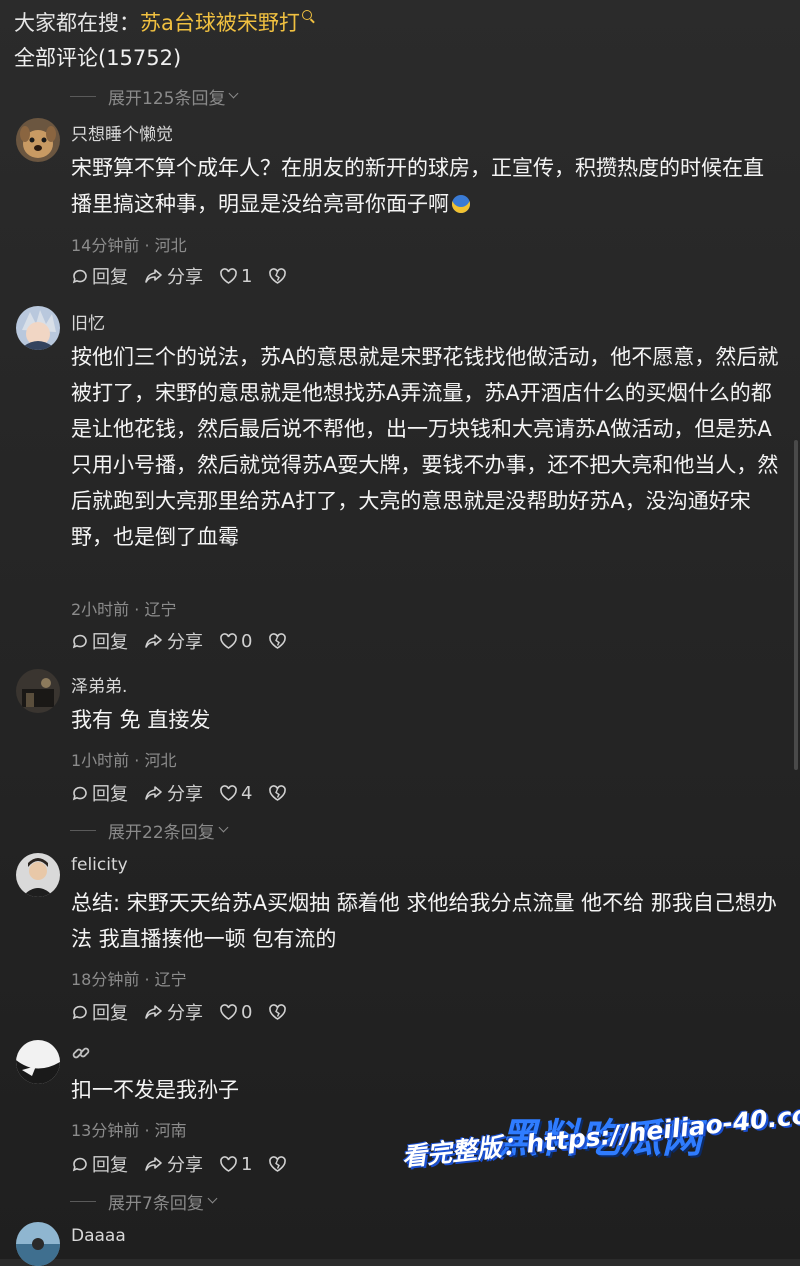  What do you see at coordinates (105, 1130) in the screenshot?
I see `comment-time: 13分钟前` at bounding box center [105, 1130].